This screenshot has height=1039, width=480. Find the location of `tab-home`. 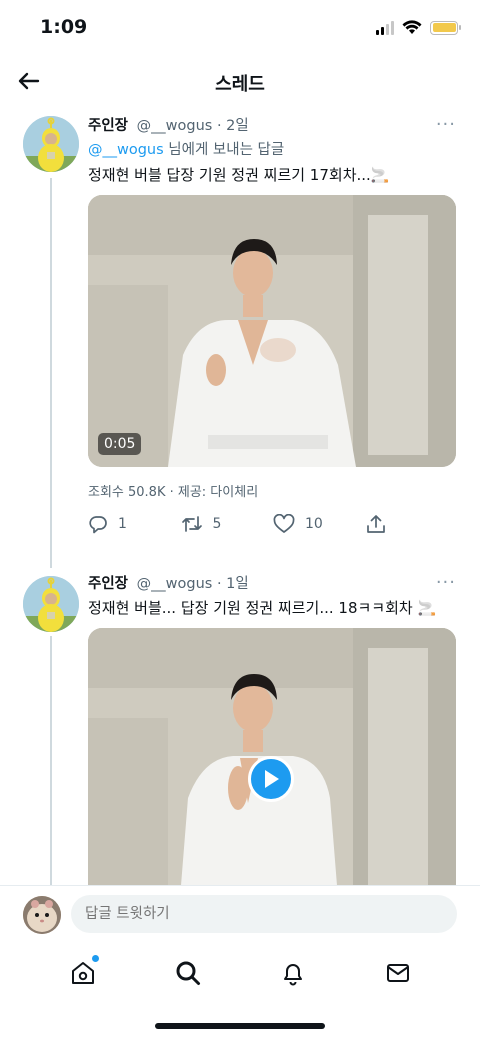

tab-home is located at coordinates (84, 971).